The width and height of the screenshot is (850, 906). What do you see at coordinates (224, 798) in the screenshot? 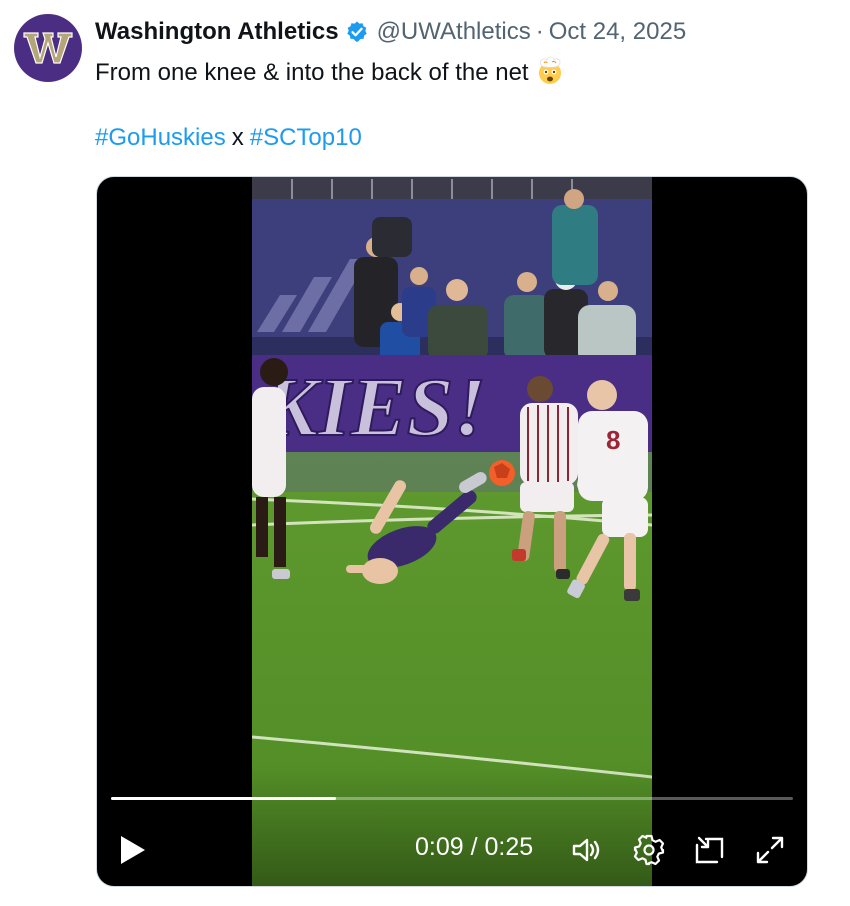
I see `progress-fill` at bounding box center [224, 798].